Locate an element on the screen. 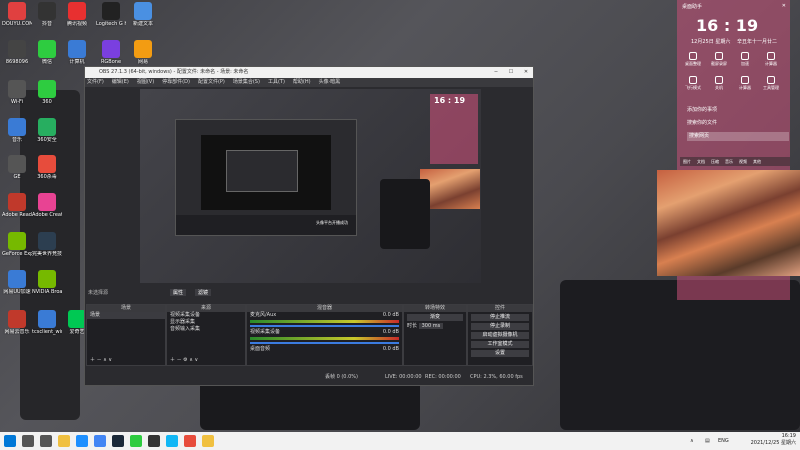  menu-item: 编辑(E) is located at coordinates (120, 82).